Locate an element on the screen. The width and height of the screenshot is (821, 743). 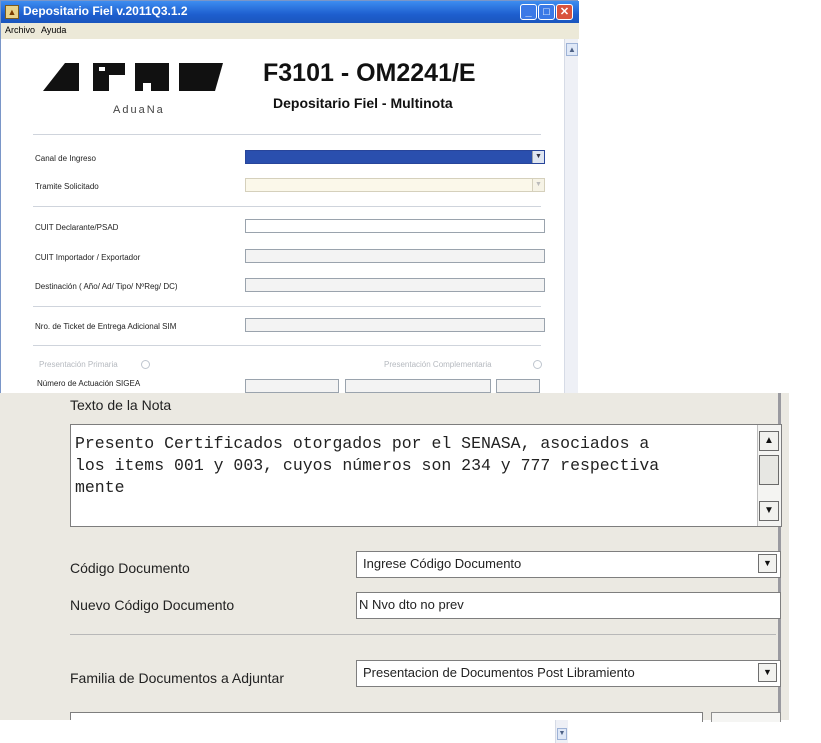
cuit-declarante-input is located at coordinates (395, 226).